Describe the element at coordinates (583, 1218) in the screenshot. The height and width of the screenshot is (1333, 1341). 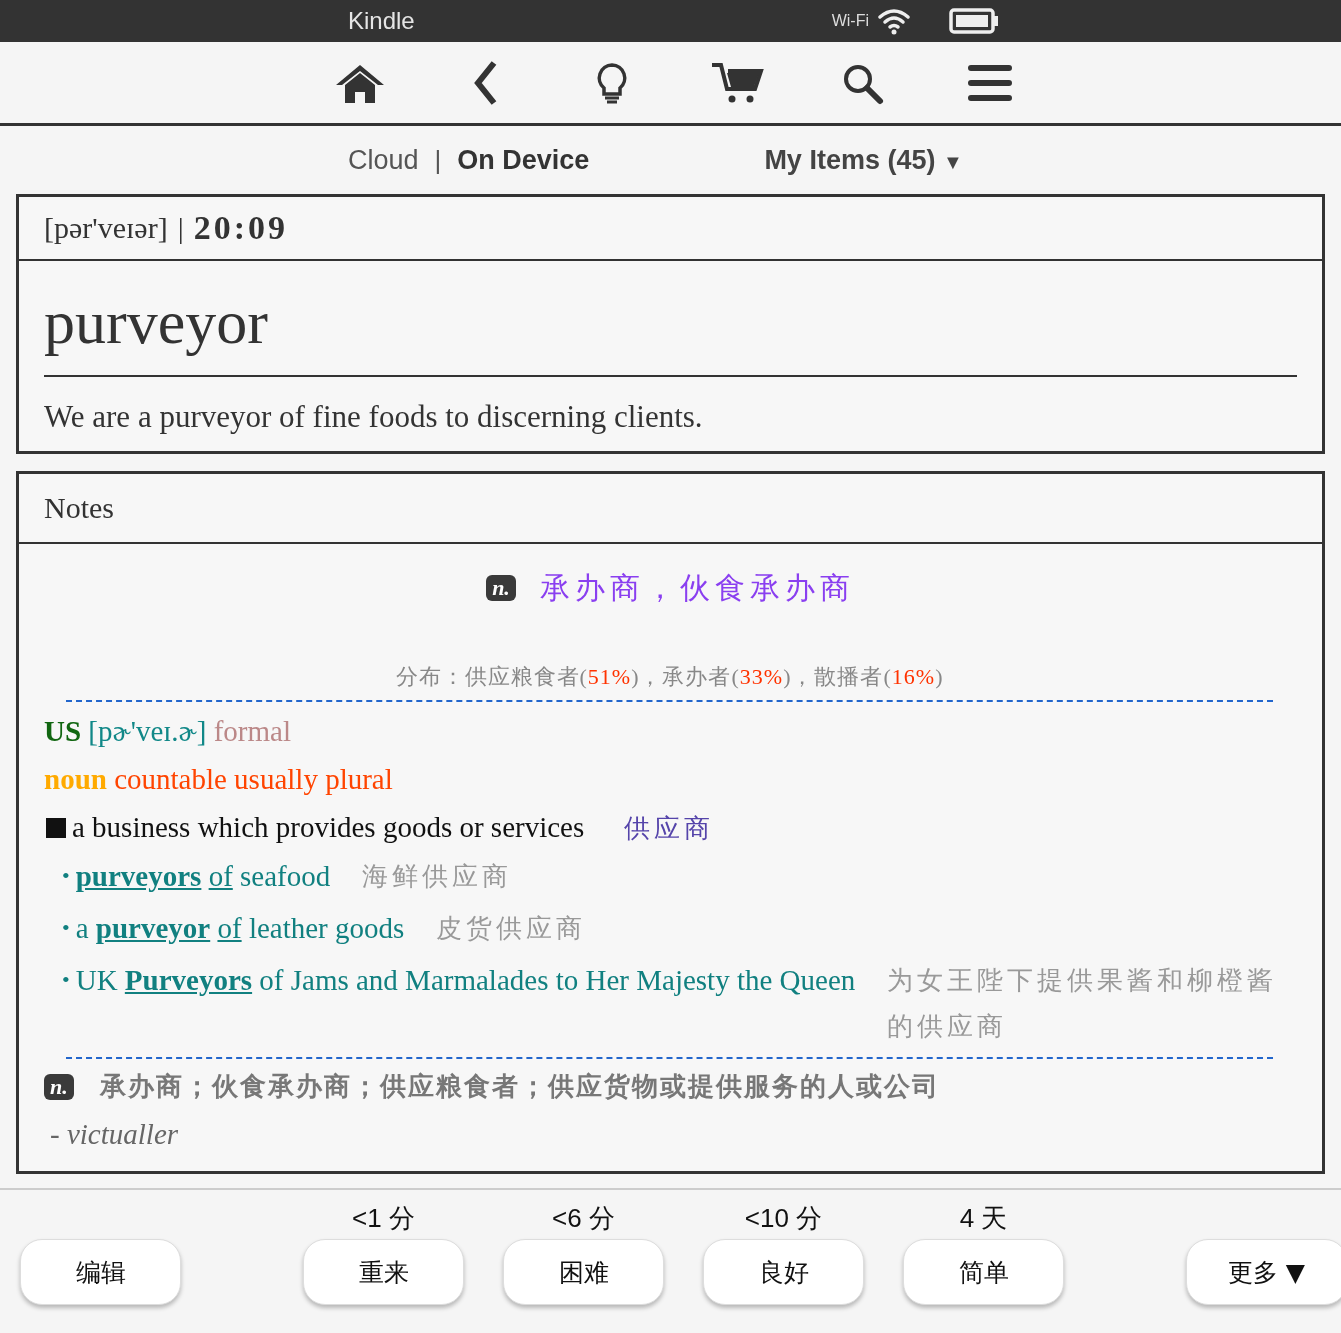
I see `interval-label: <6 分` at that location.